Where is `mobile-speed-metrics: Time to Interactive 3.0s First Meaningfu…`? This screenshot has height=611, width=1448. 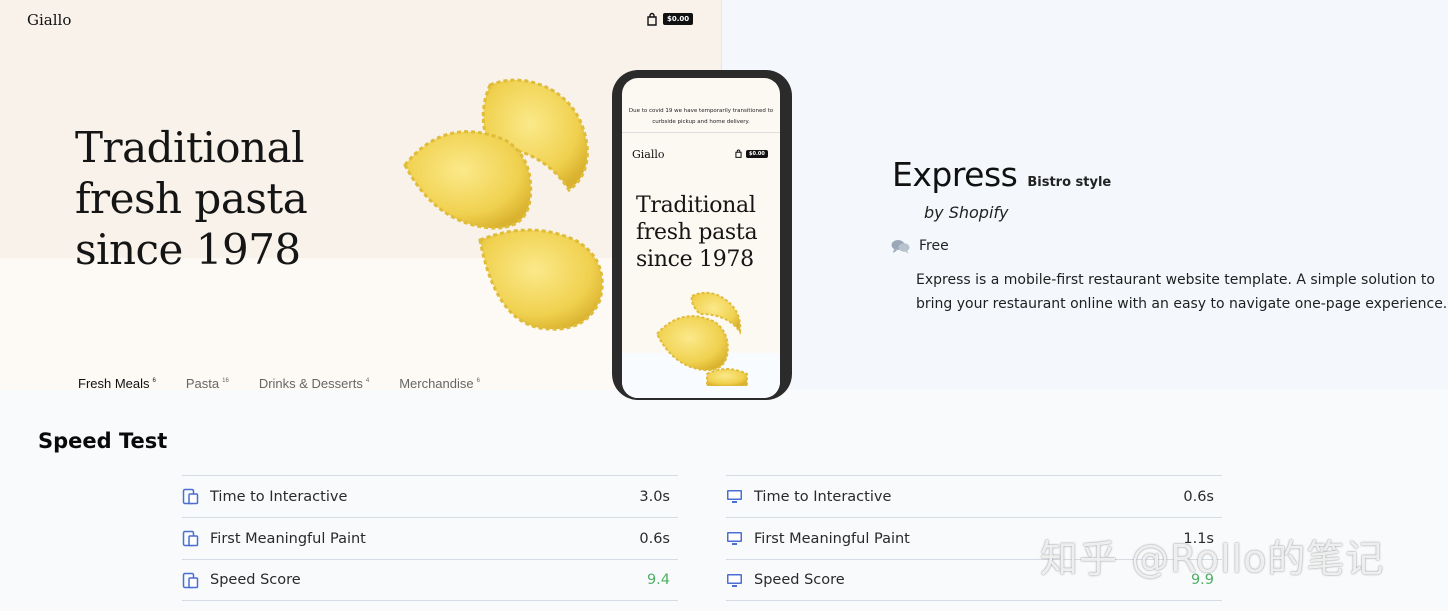 mobile-speed-metrics: Time to Interactive 3.0s First Meaningfu… is located at coordinates (430, 538).